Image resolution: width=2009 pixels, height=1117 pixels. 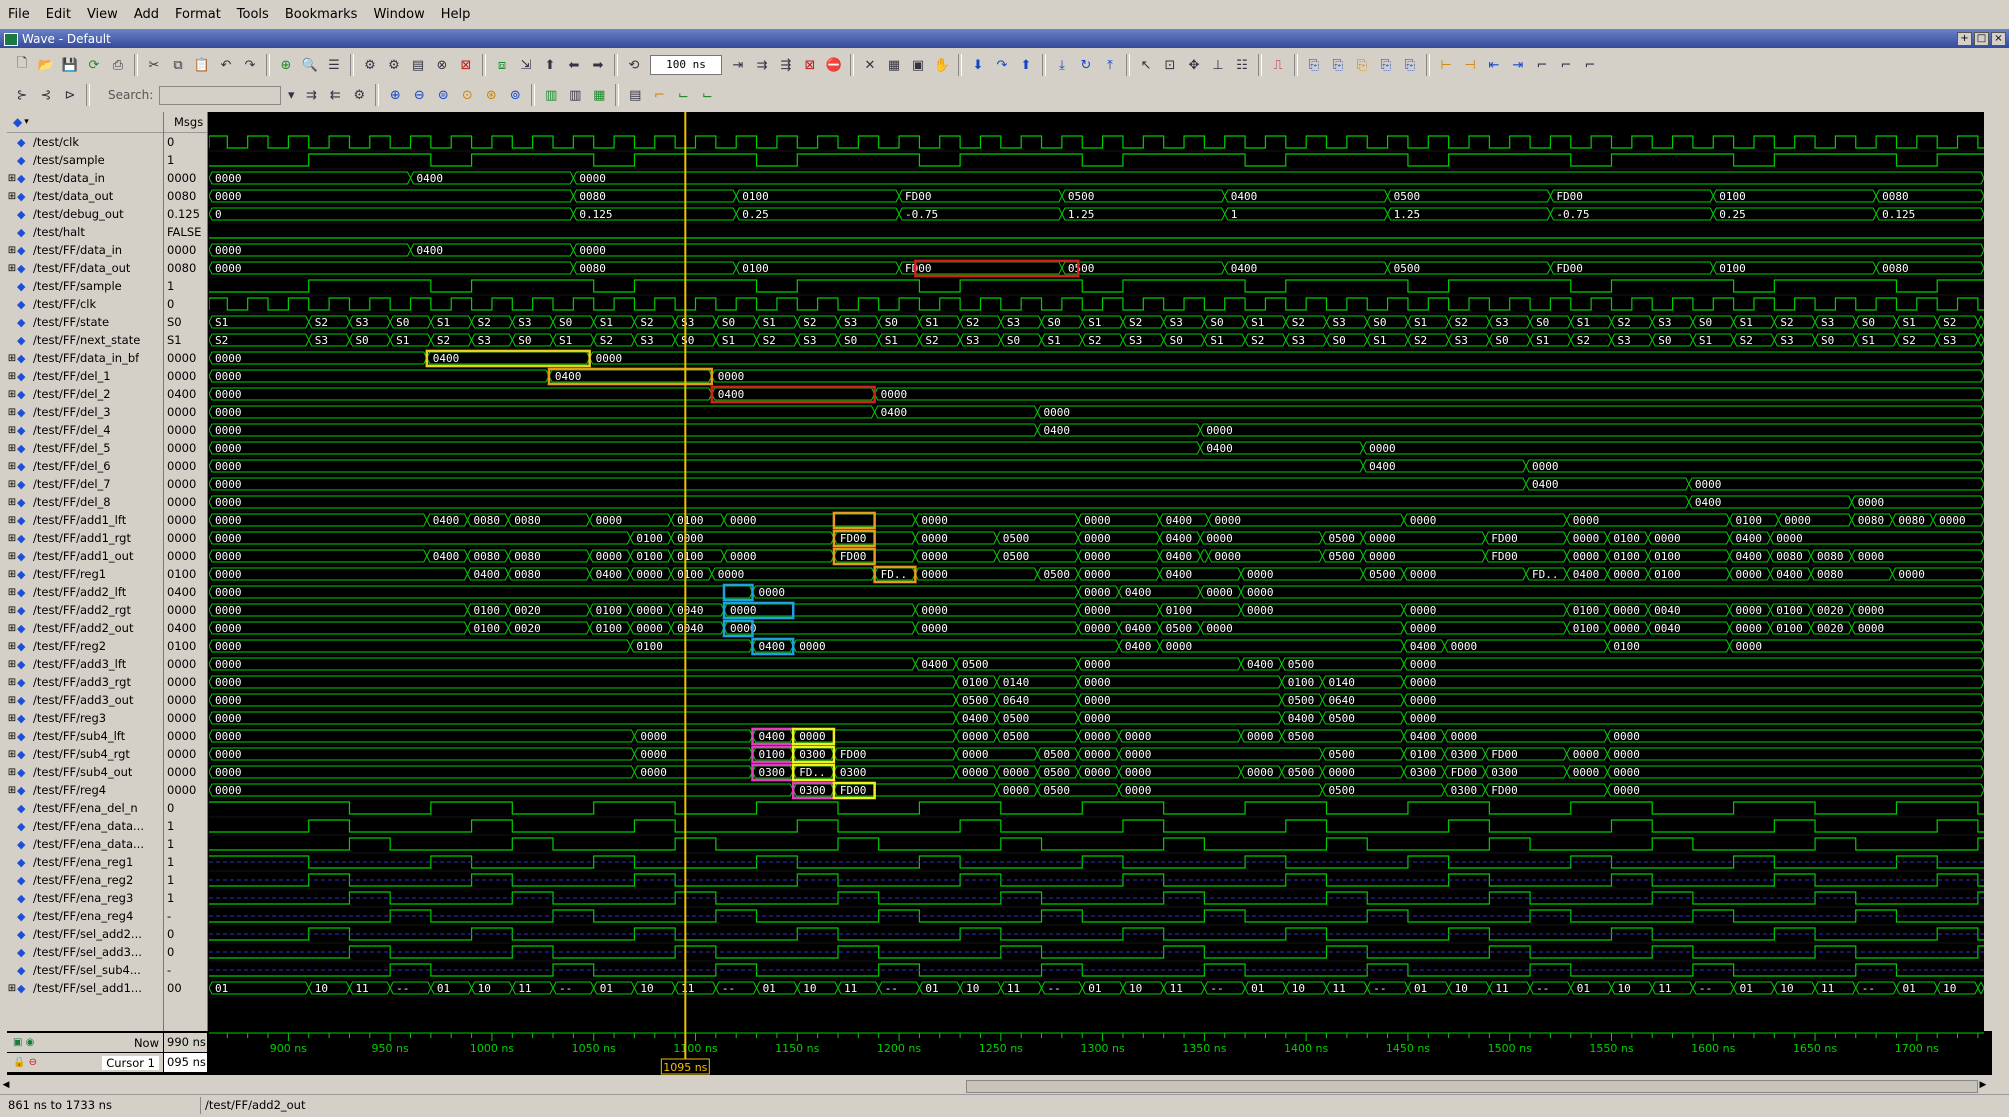 What do you see at coordinates (85, 142) in the screenshot?
I see `signal-row: ◆ /test/clk` at bounding box center [85, 142].